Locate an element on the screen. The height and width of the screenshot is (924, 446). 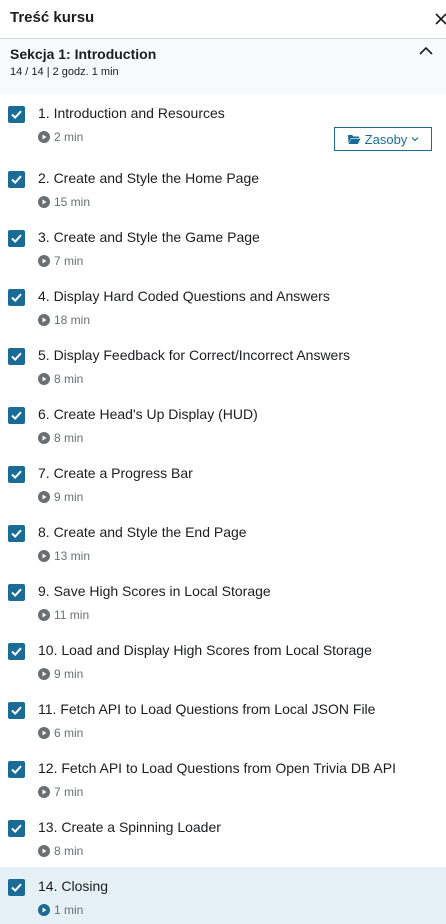
lesson-title: 7. Create a Progress Bar is located at coordinates (115, 473).